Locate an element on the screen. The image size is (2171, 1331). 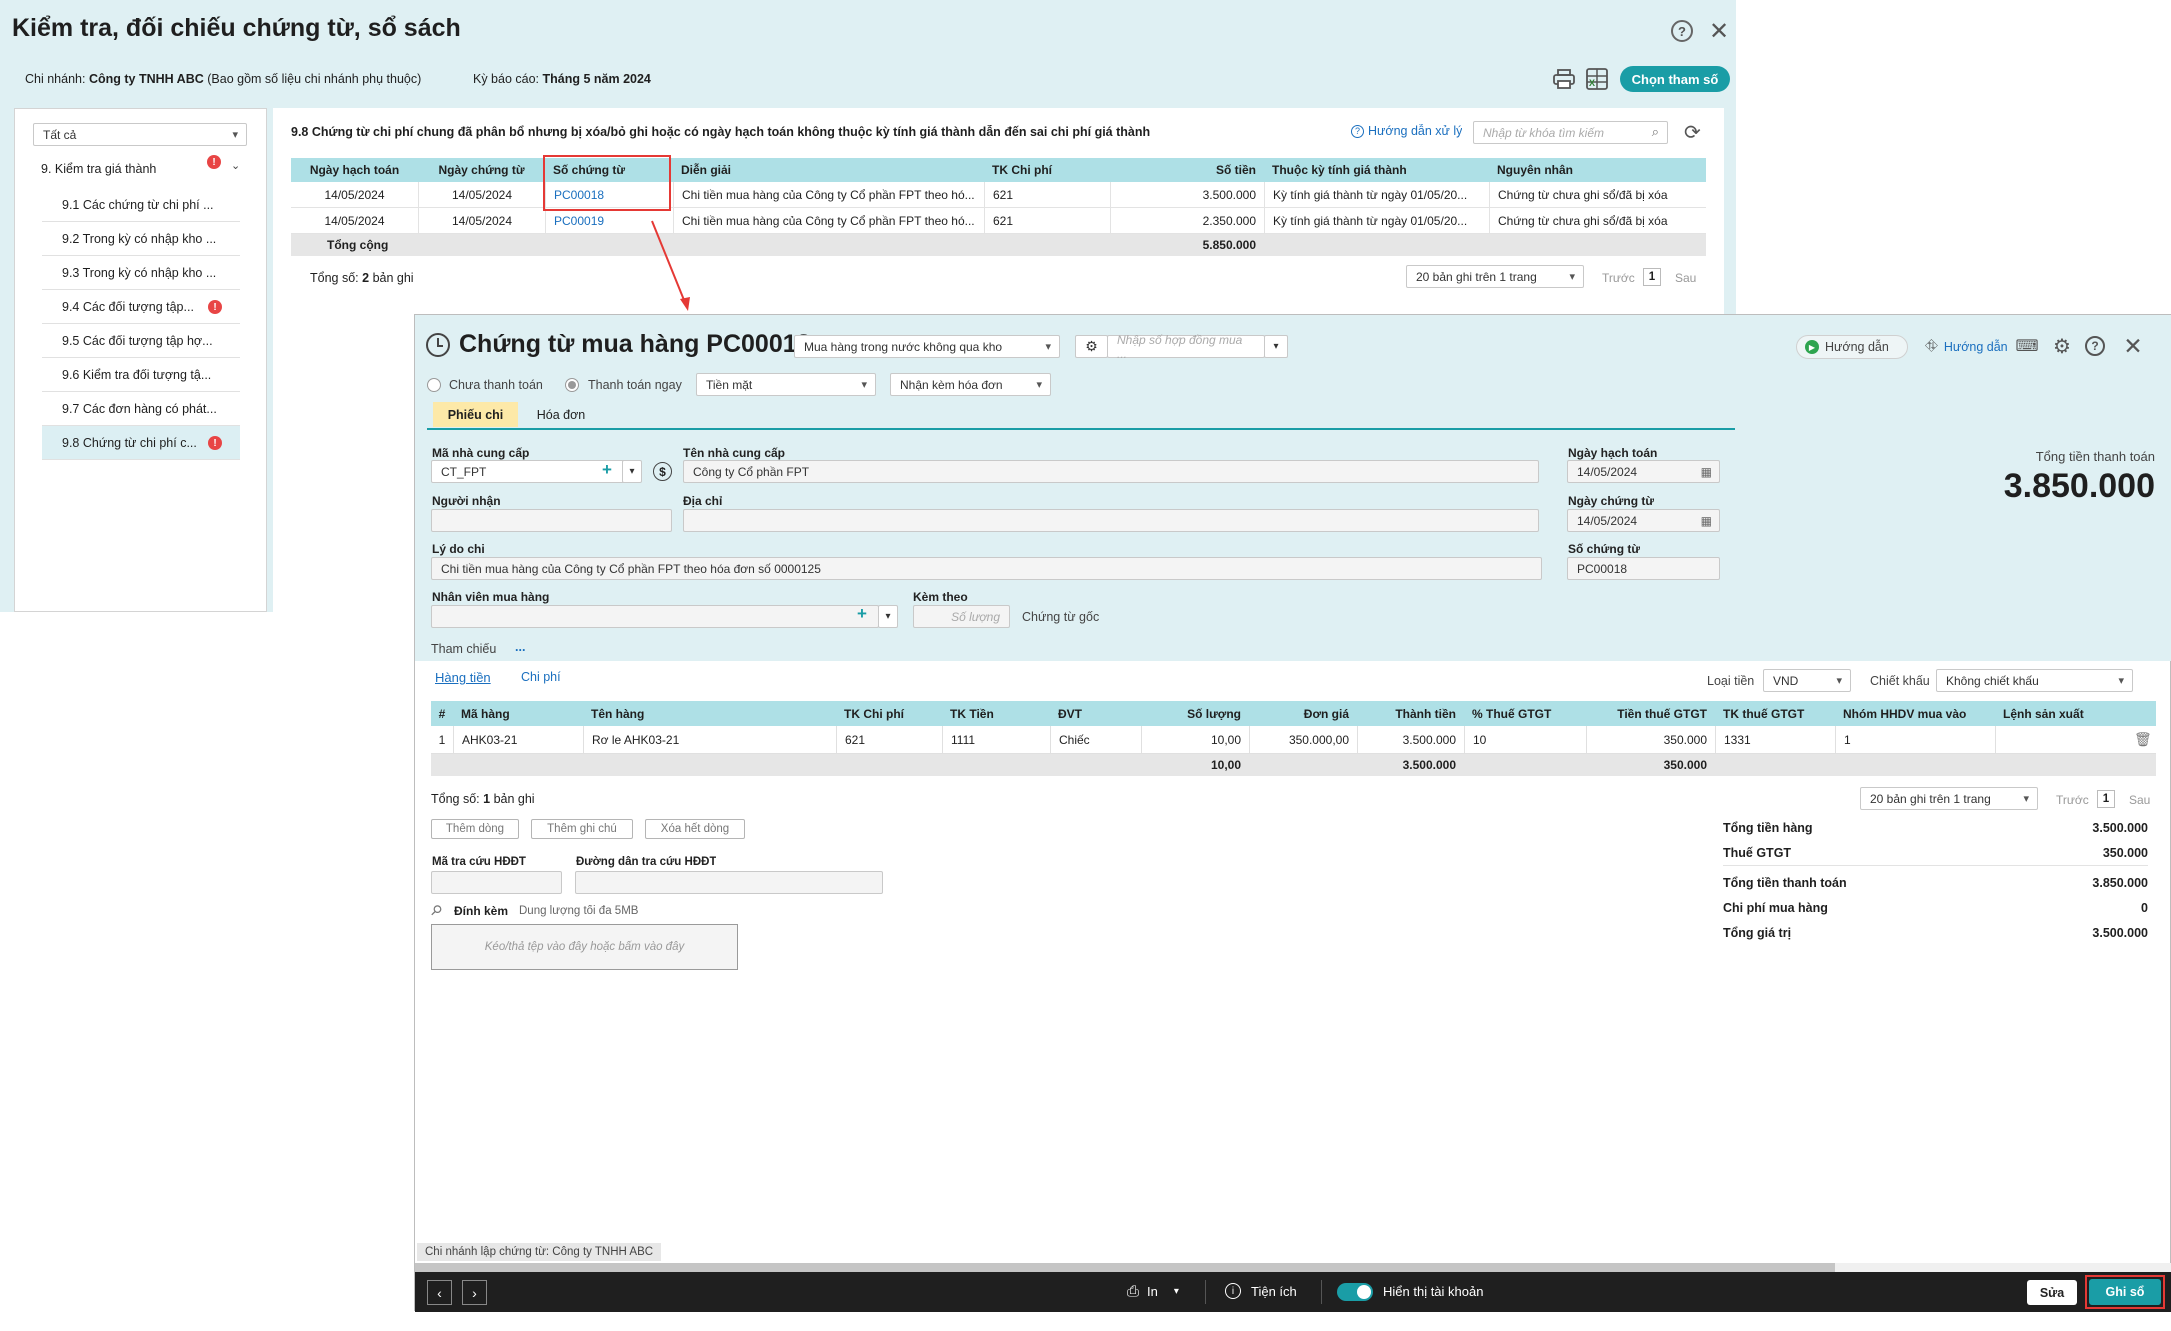
guide-link: ⛗ Hướng dẫn is located at coordinates (1966, 347).